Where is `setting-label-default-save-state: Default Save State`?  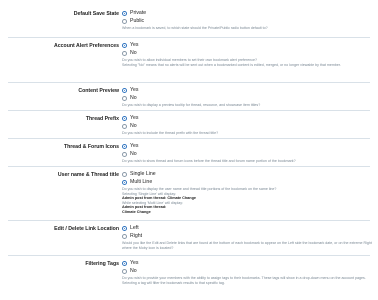 setting-label-default-save-state: Default Save State is located at coordinates (96, 14).